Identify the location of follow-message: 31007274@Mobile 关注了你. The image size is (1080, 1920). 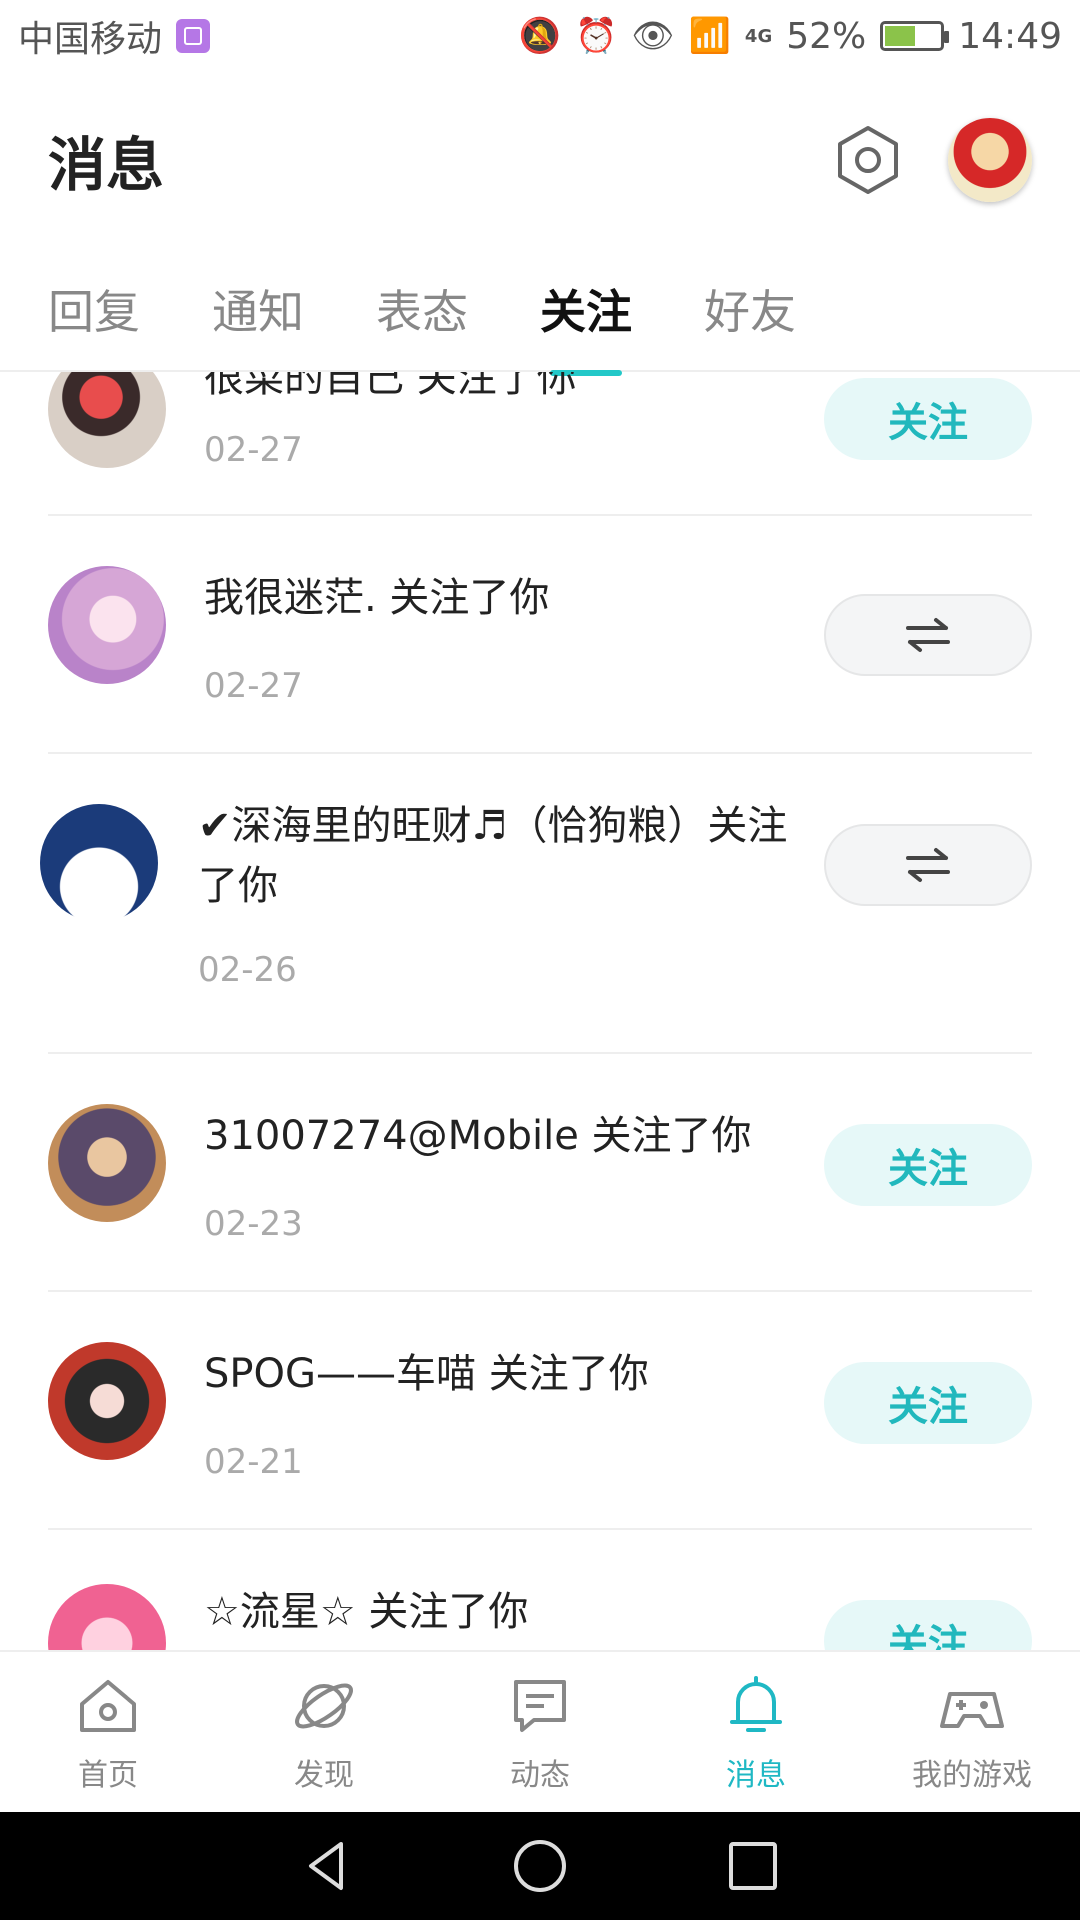
(478, 1136).